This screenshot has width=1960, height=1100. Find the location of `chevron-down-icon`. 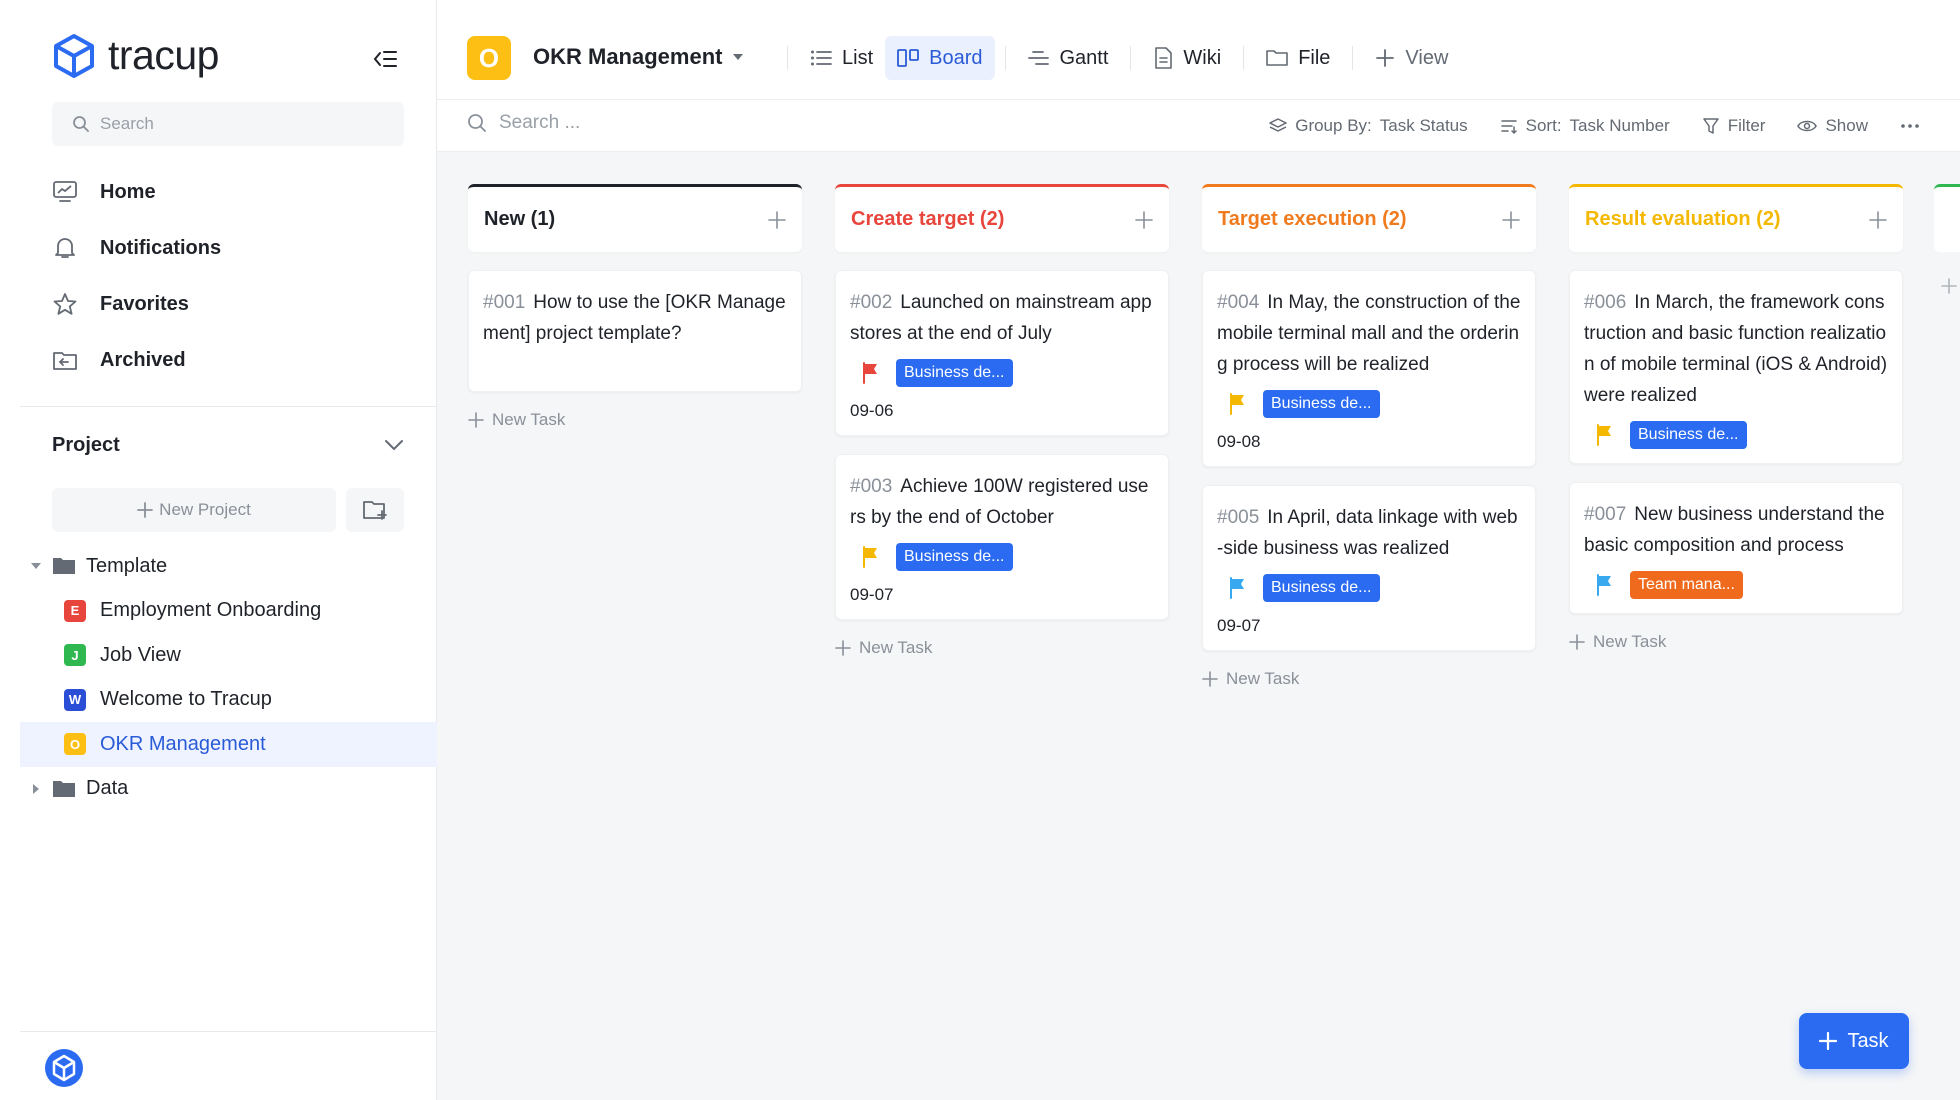

chevron-down-icon is located at coordinates (394, 445).